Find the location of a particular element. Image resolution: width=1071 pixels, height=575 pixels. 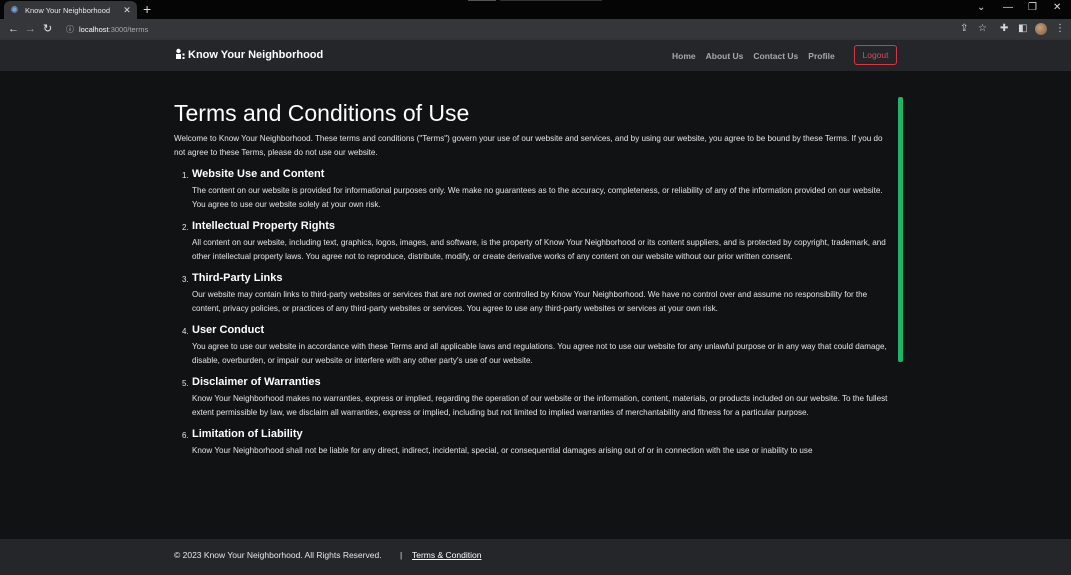

browser-menu-icon: ⋮ is located at coordinates (1060, 29).